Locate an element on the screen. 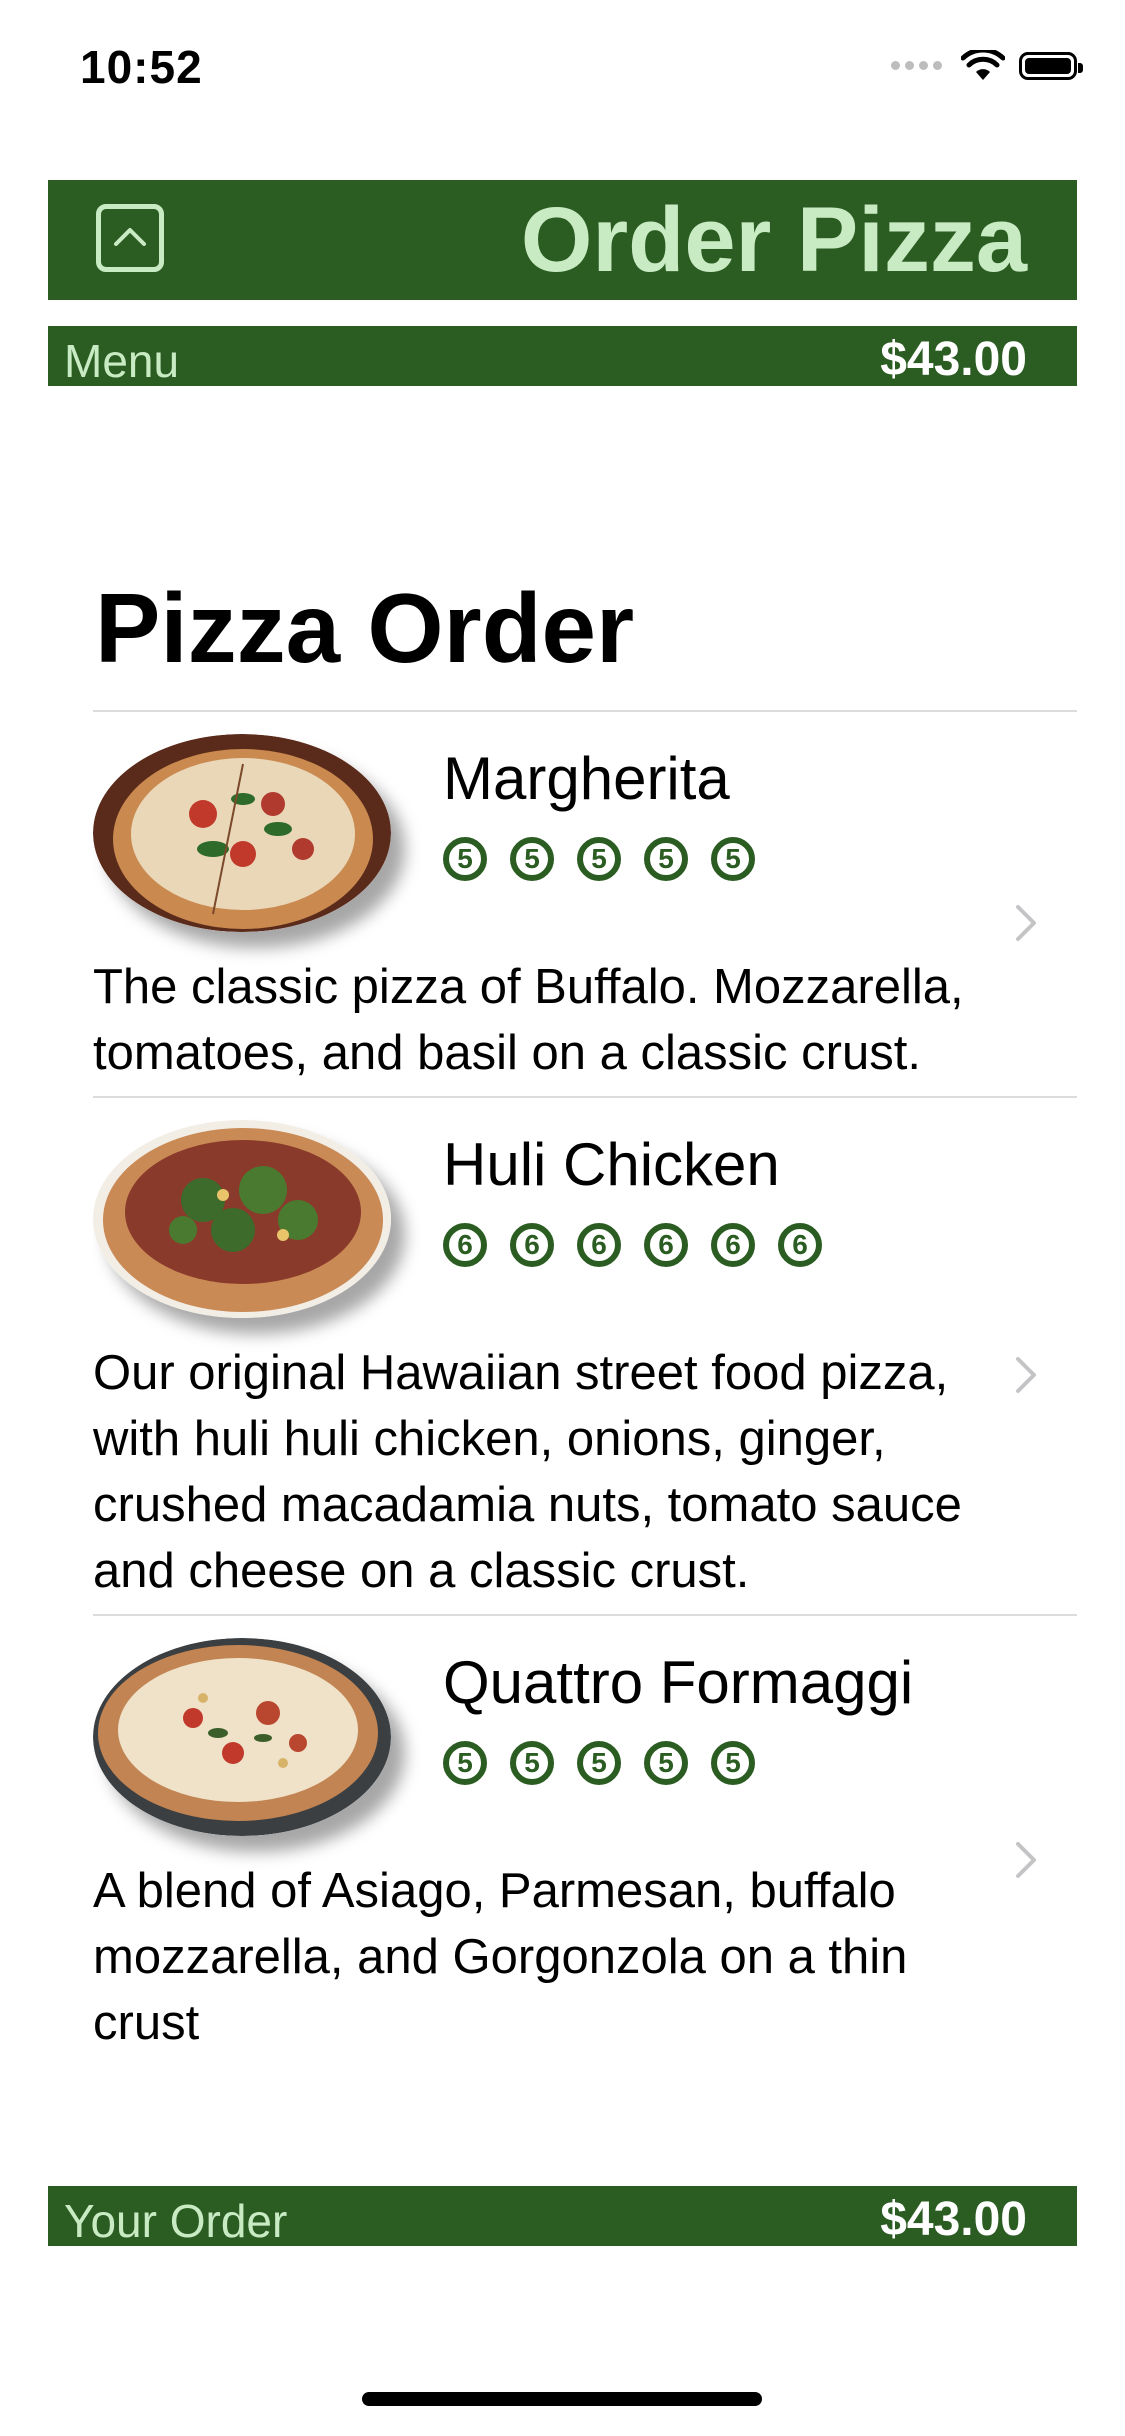 This screenshot has width=1125, height=2436. header-bar: Order Pizza is located at coordinates (562, 240).